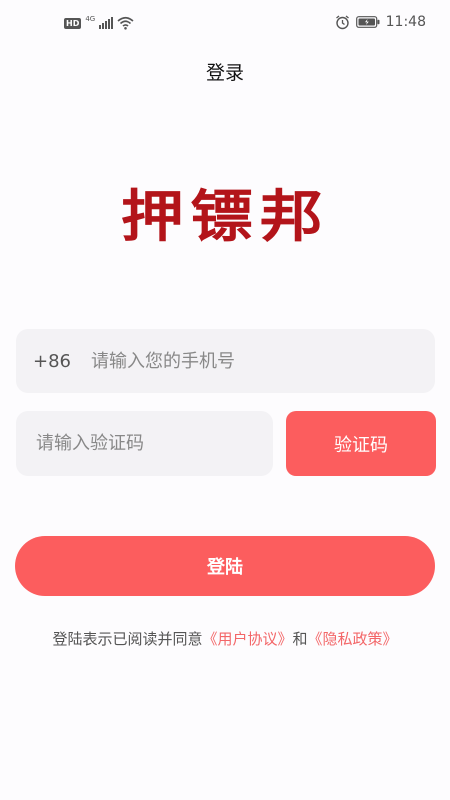 This screenshot has height=800, width=450. I want to click on agreement-prefix: 登陆表示已阅读并同意, so click(127, 639).